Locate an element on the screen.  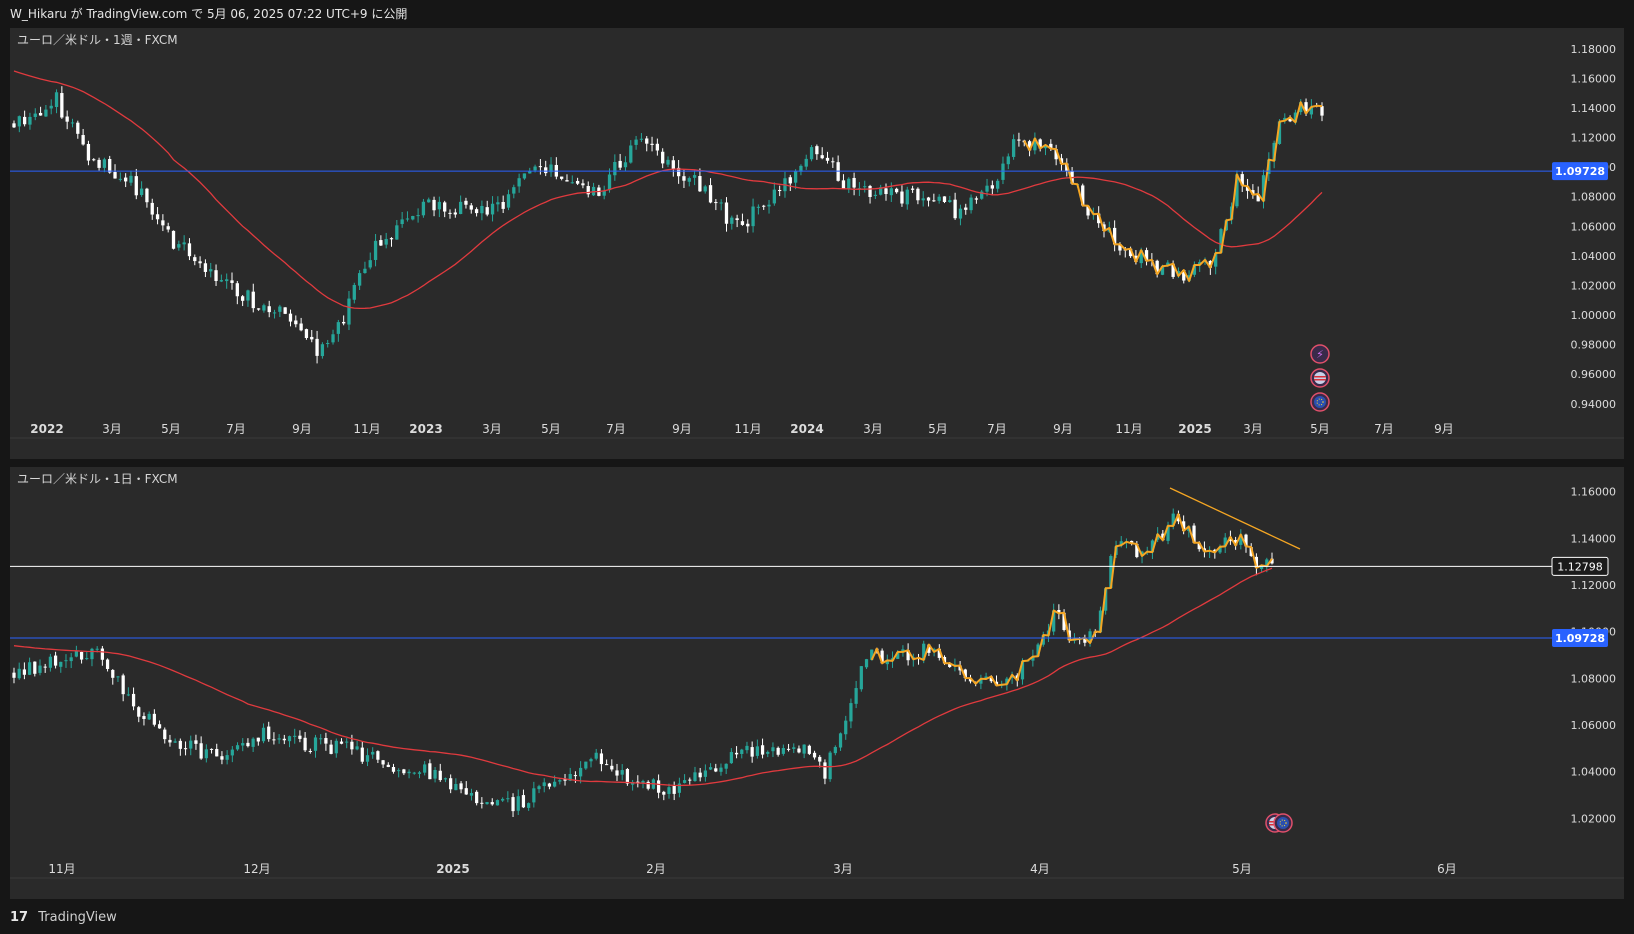
y-tick-label: 0.96000 is located at coordinates (1594, 374).